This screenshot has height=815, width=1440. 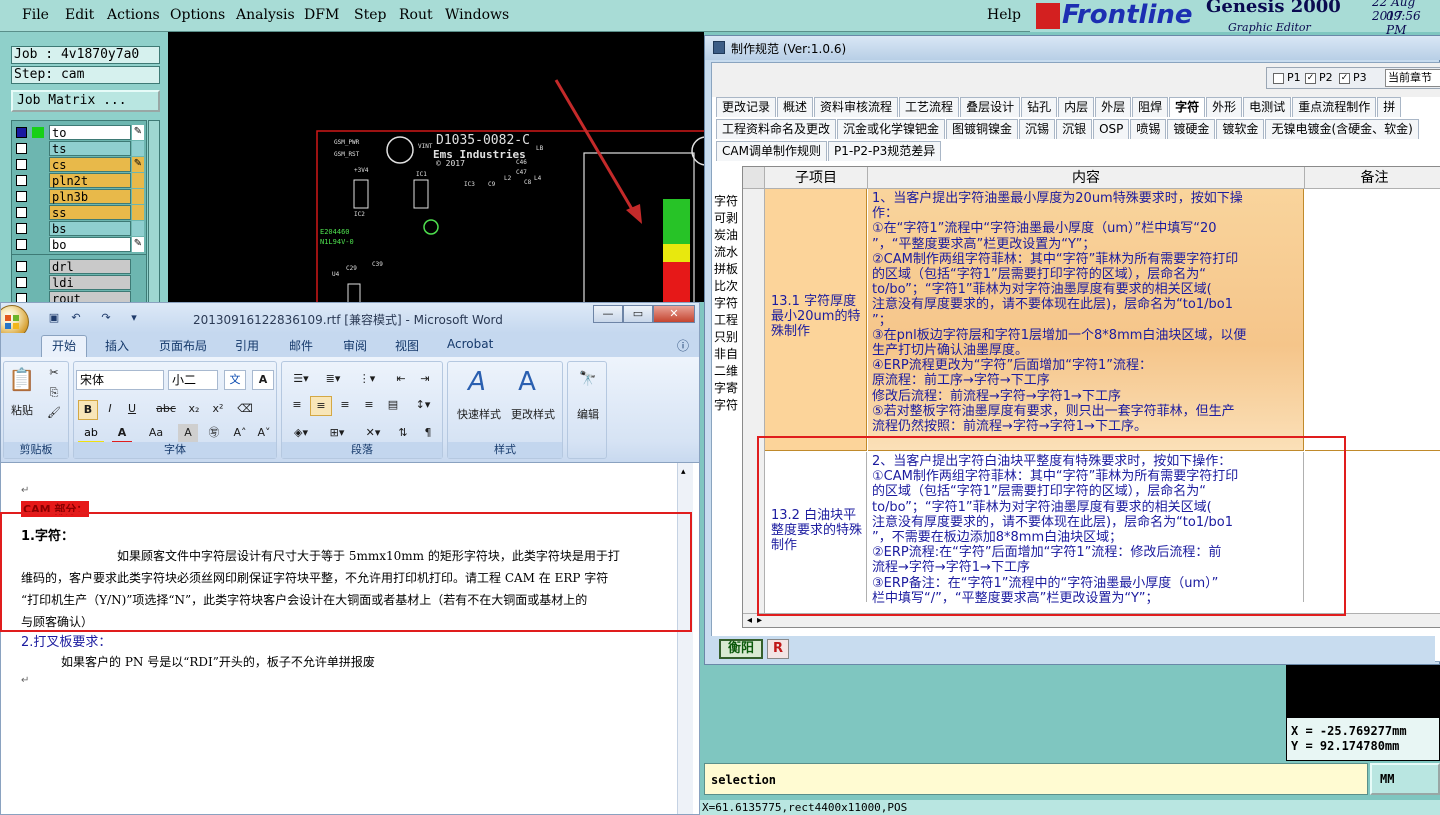 I want to click on borders-icon: ⊞▾, so click(x=337, y=434).